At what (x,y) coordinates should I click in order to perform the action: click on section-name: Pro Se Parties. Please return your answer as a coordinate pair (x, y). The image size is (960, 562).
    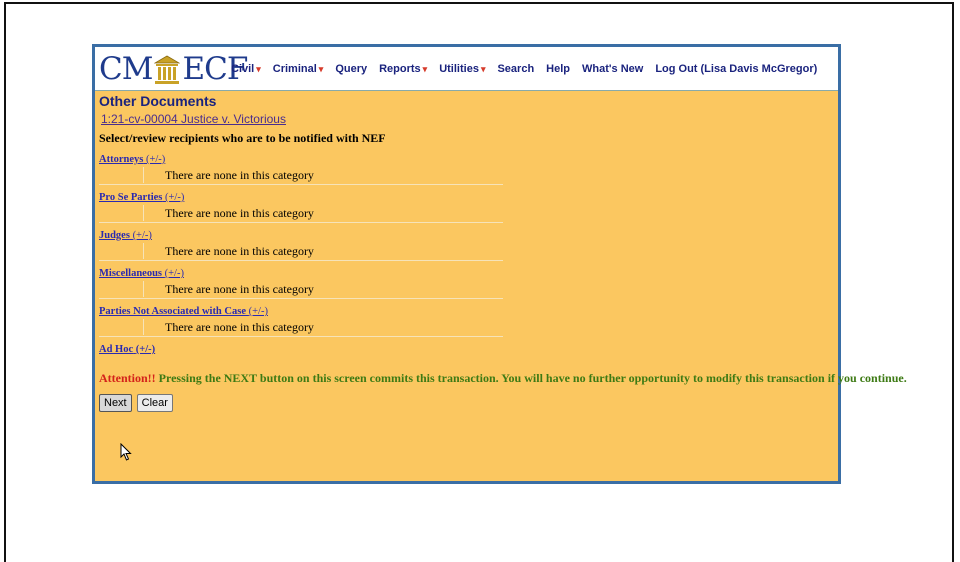
    Looking at the image, I should click on (131, 197).